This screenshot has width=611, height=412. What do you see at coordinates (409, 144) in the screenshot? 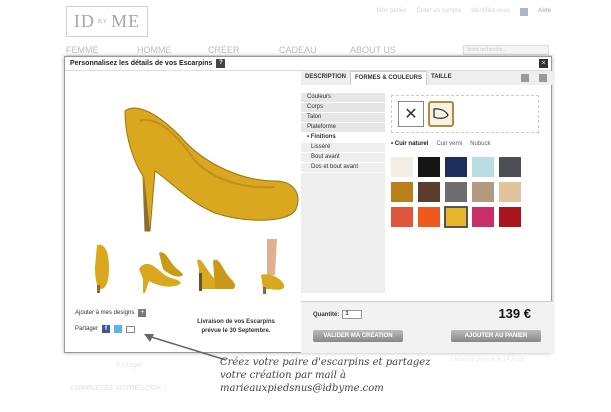
I see `finish-cuir-naturel: • Cuir naturel` at bounding box center [409, 144].